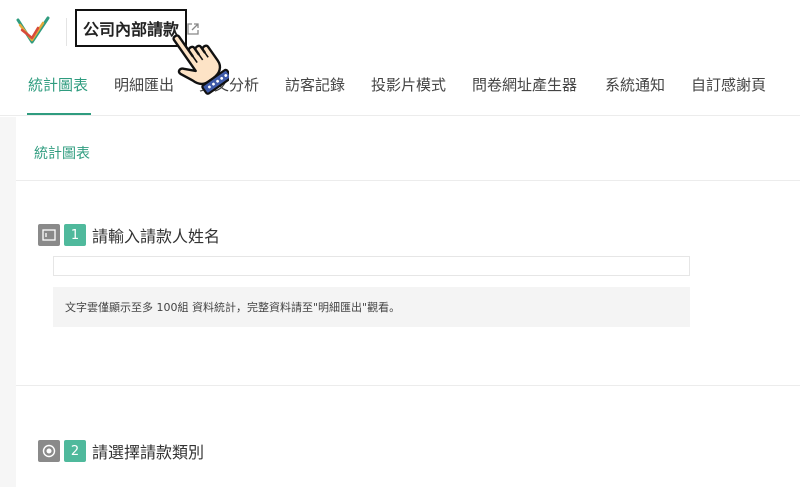  I want to click on tab-thanks-page: 自訂感謝頁, so click(728, 84).